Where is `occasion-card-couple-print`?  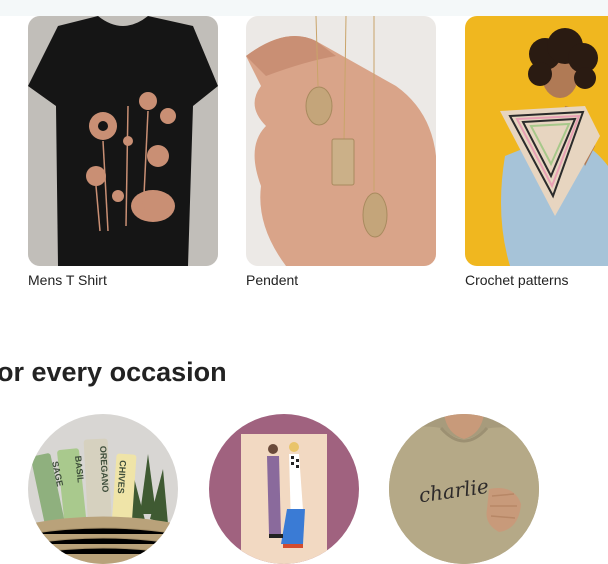
occasion-card-couple-print is located at coordinates (284, 489).